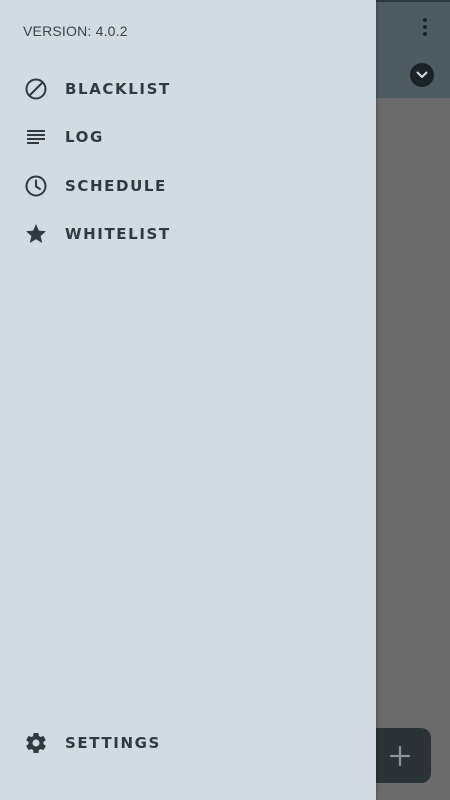  What do you see at coordinates (36, 186) in the screenshot?
I see `clock-icon` at bounding box center [36, 186].